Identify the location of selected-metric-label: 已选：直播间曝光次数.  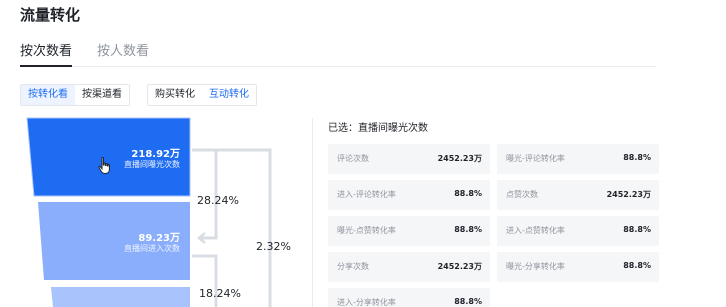
(378, 128).